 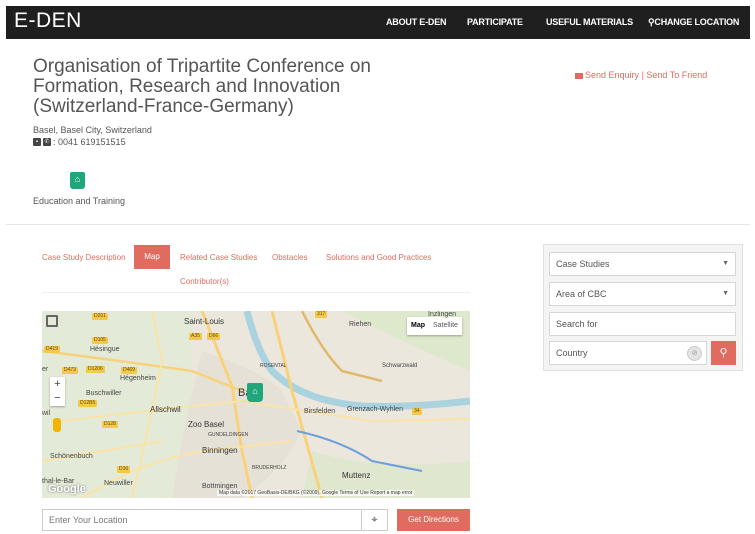 I want to click on zoom-in-button: +, so click(x=57, y=384).